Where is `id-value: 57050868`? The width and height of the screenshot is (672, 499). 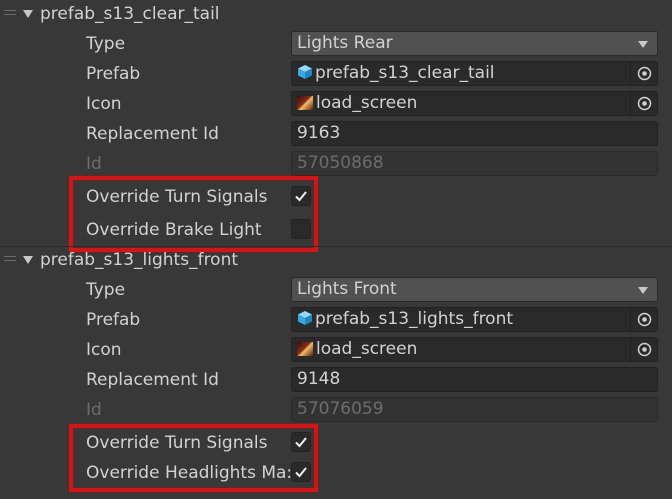 id-value: 57050868 is located at coordinates (340, 163).